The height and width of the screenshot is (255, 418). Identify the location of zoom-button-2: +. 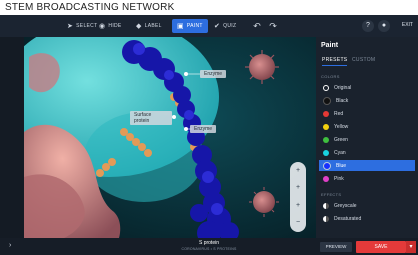
(298, 188).